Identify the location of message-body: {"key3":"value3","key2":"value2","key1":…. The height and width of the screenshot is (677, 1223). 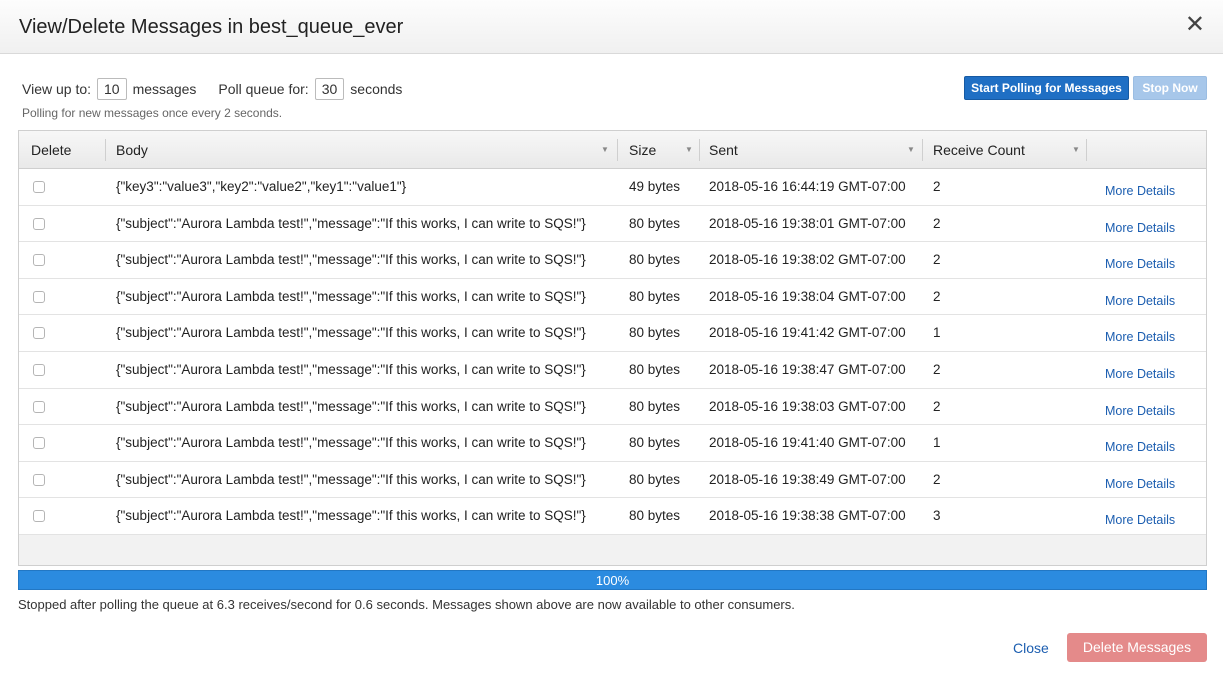
(261, 186).